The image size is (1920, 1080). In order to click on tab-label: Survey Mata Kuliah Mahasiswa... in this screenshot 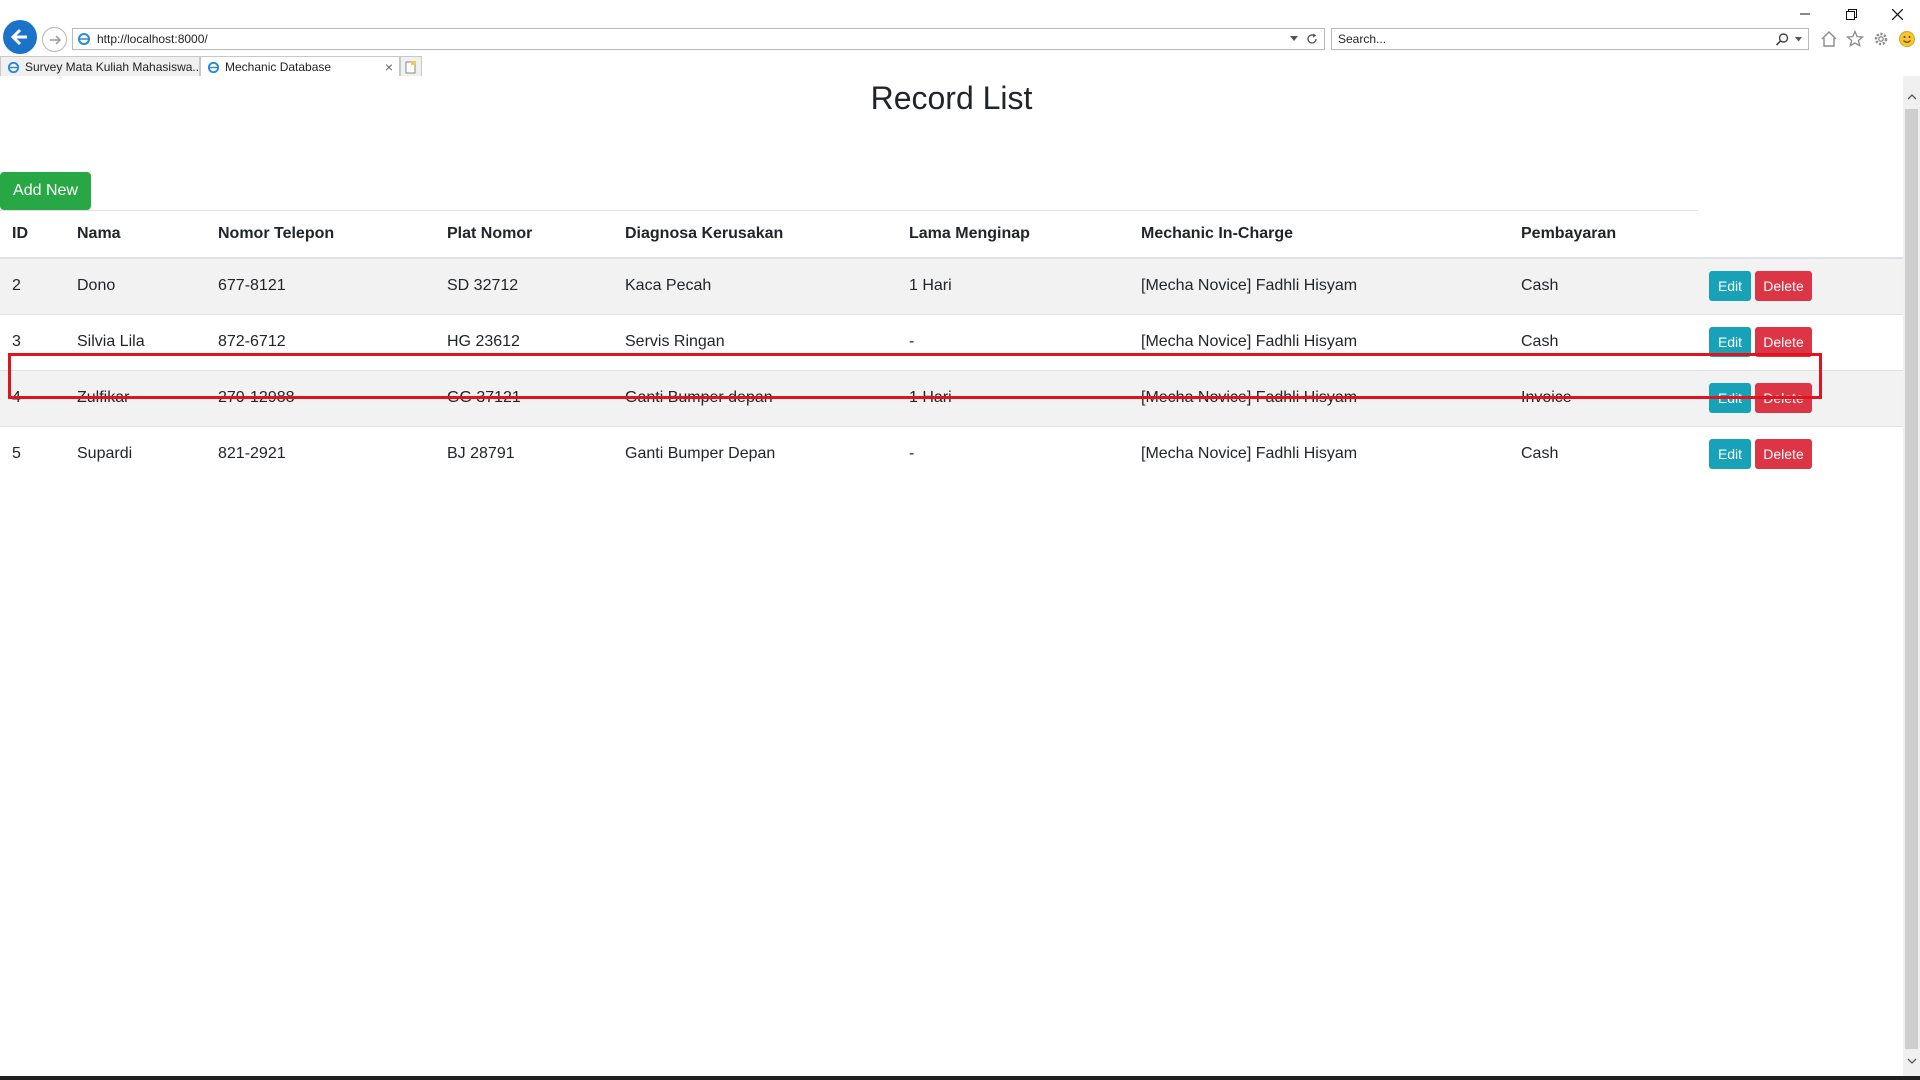, I will do `click(112, 67)`.